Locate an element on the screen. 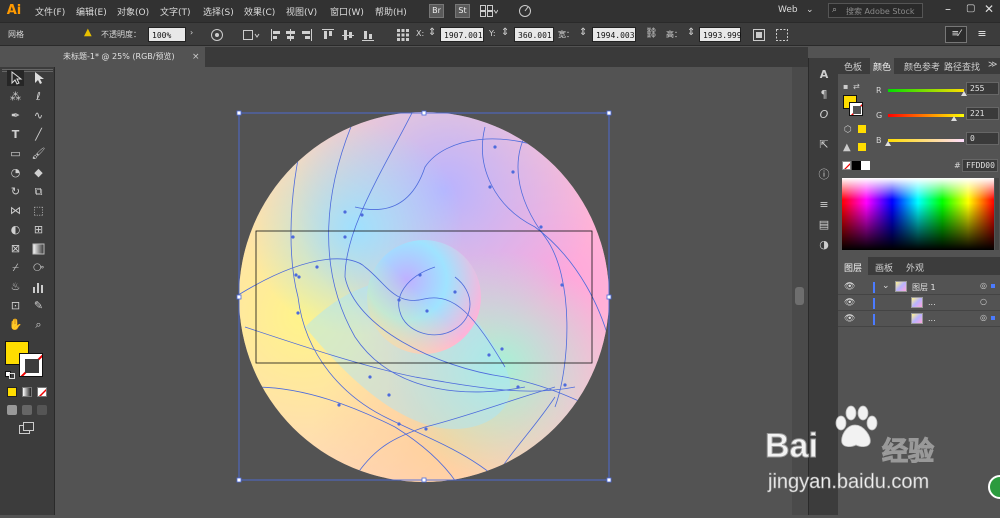  maximize-button: ▢ is located at coordinates (970, 8).